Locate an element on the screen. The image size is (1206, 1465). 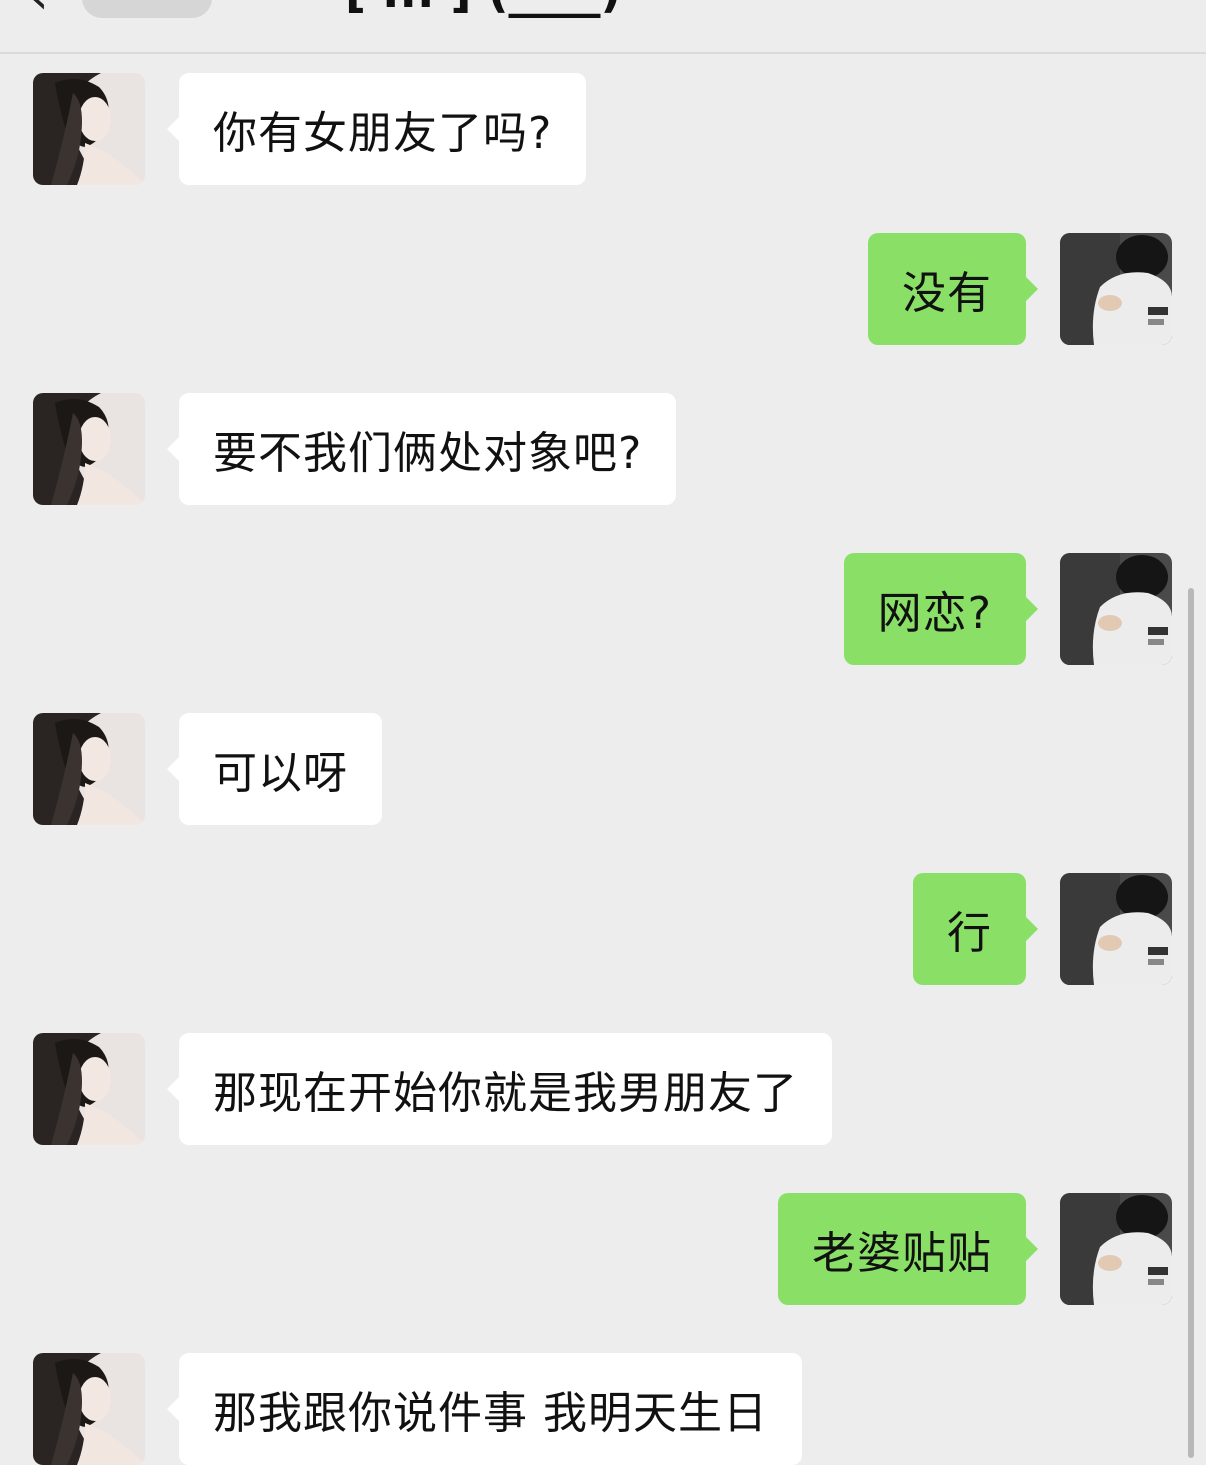
message-bubble-outgoing: 老婆贴贴 is located at coordinates (908, 1249).